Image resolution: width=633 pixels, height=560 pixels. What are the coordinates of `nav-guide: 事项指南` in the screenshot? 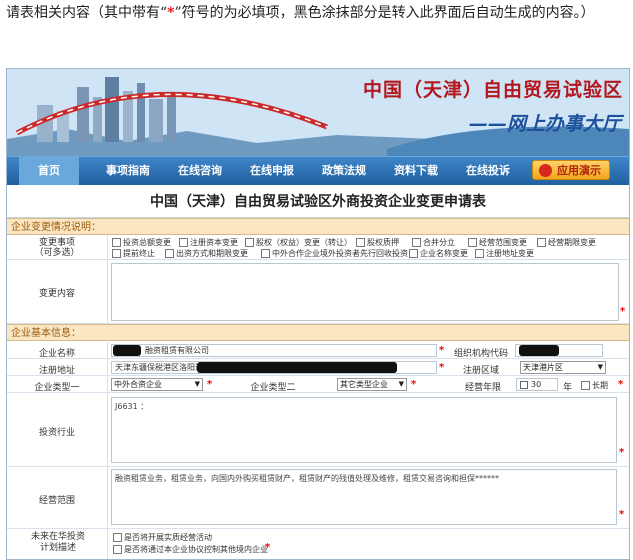 It's located at (128, 171).